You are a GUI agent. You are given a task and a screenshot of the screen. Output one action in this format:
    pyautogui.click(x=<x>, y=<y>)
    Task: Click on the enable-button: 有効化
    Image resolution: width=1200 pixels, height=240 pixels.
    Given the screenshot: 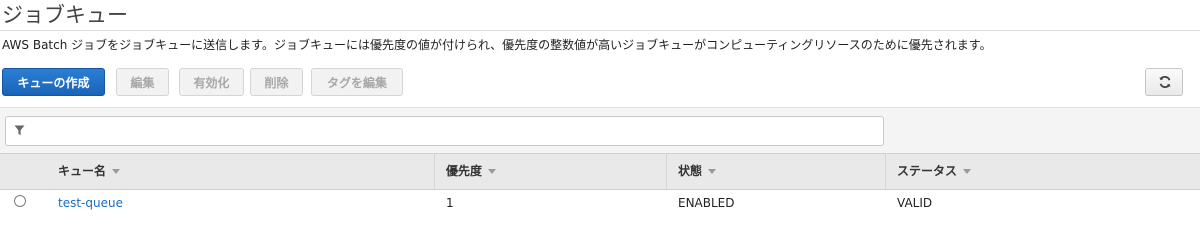 What is the action you would take?
    pyautogui.click(x=211, y=82)
    